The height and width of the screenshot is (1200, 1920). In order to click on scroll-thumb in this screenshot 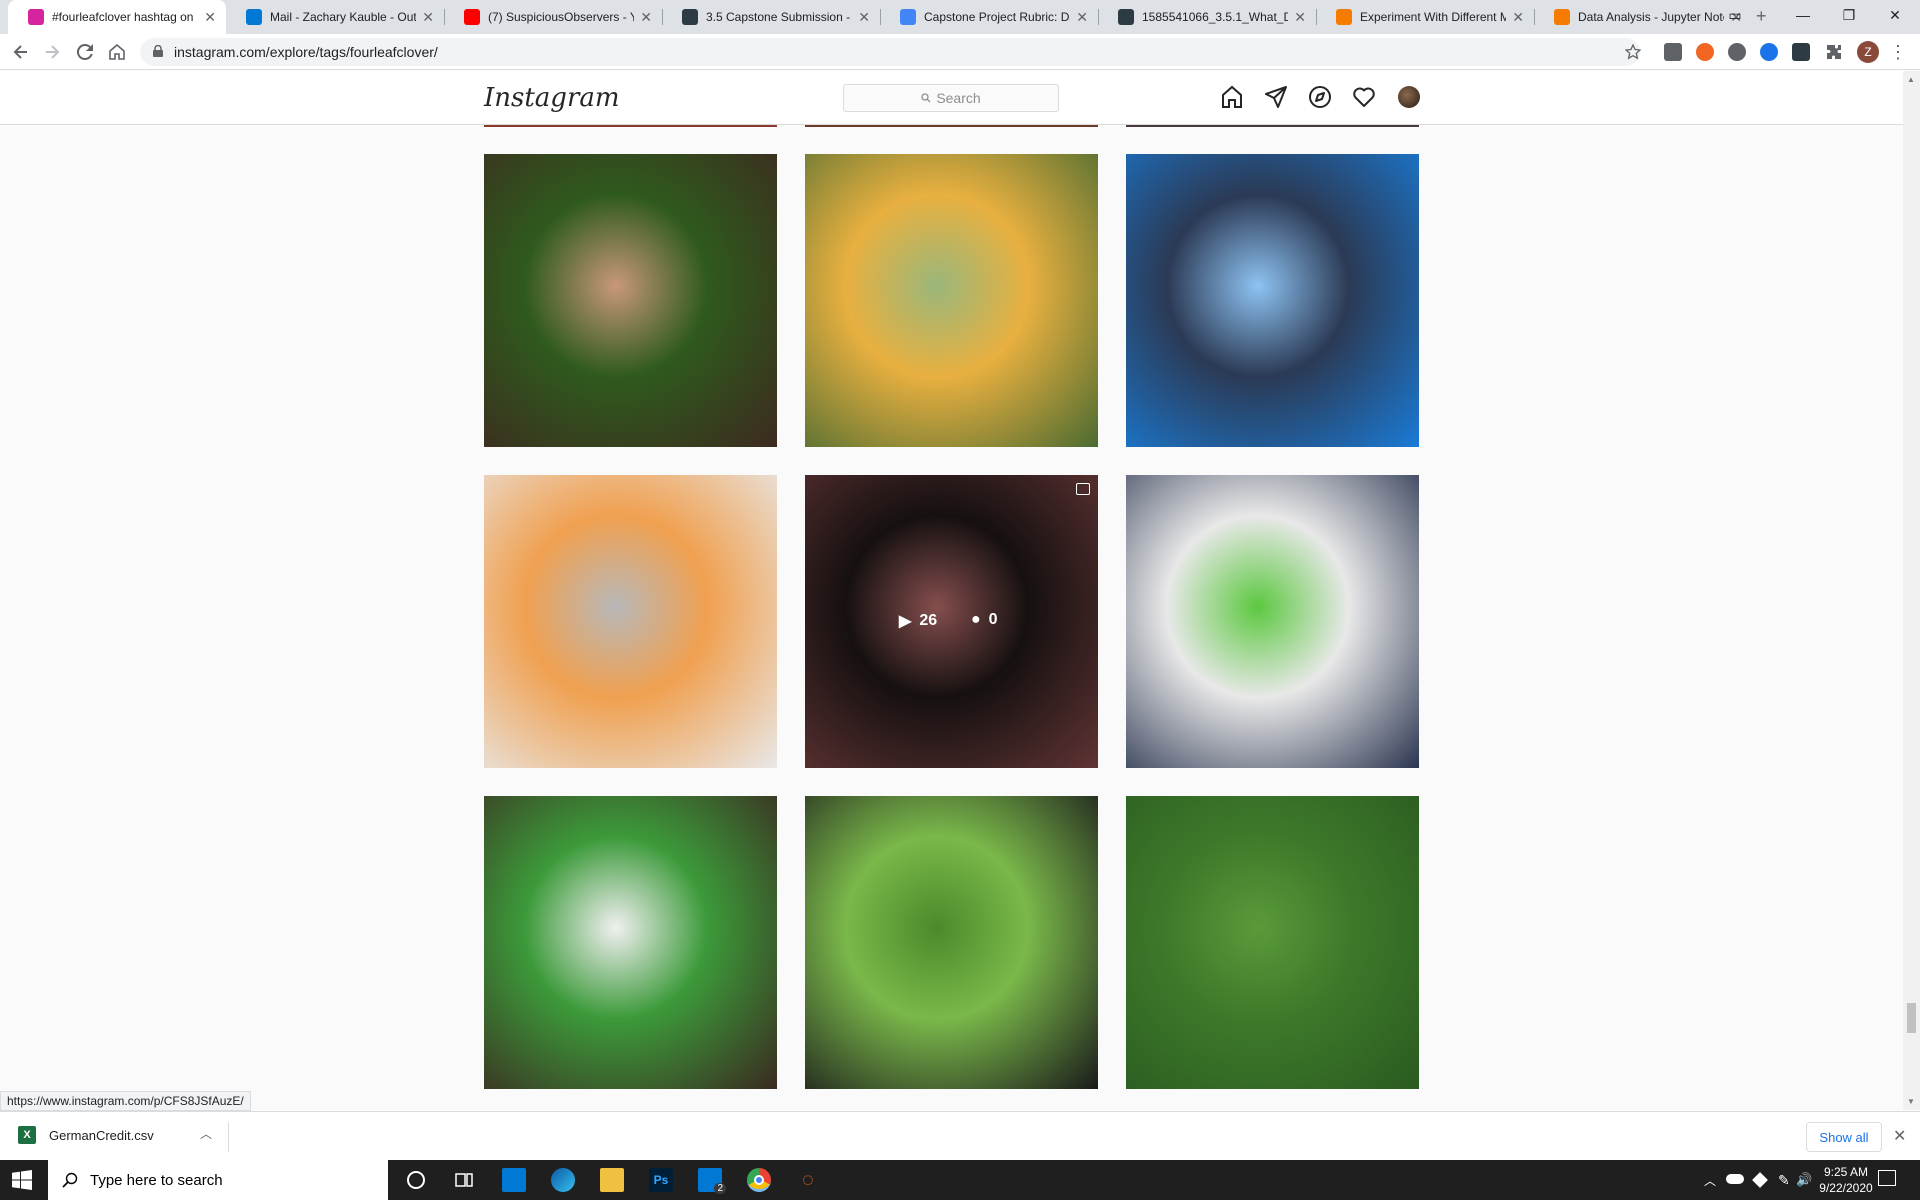, I will do `click(1911, 1018)`.